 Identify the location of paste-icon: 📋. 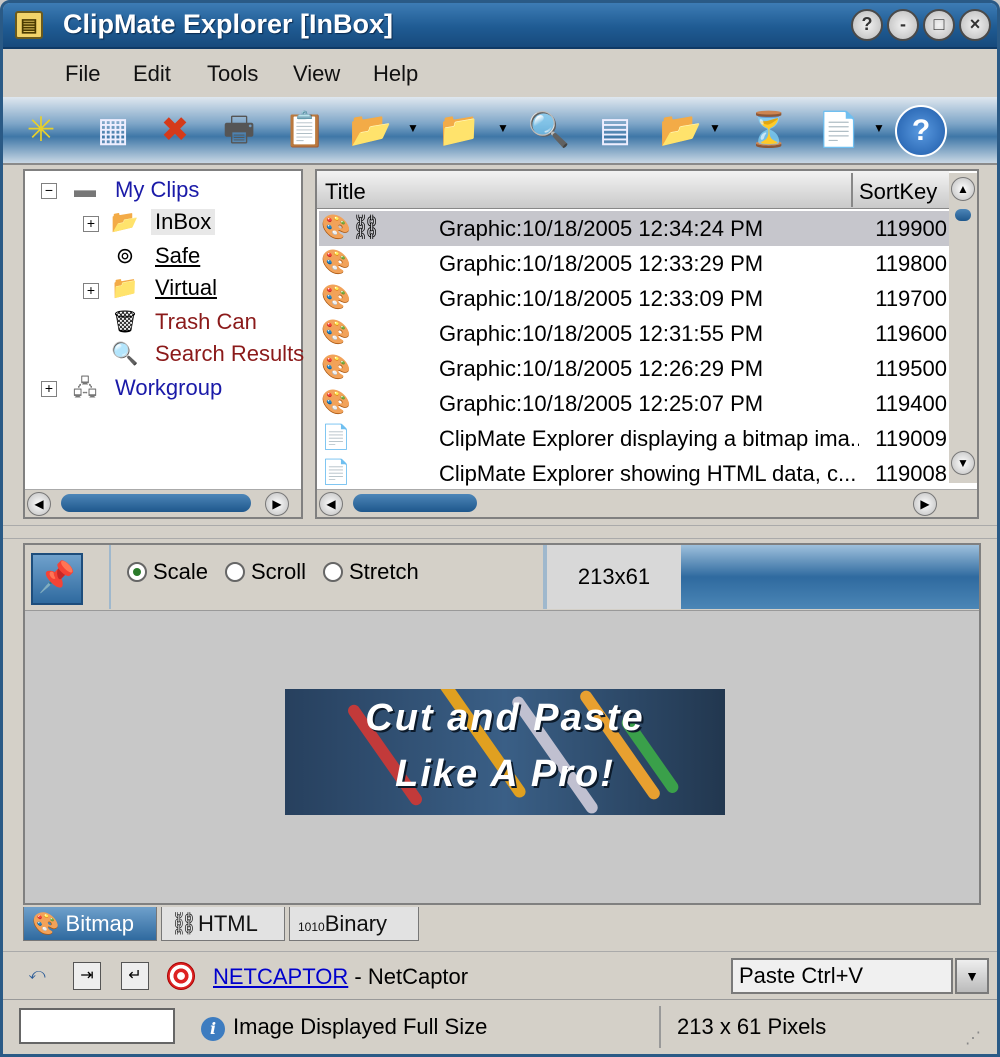
(305, 130).